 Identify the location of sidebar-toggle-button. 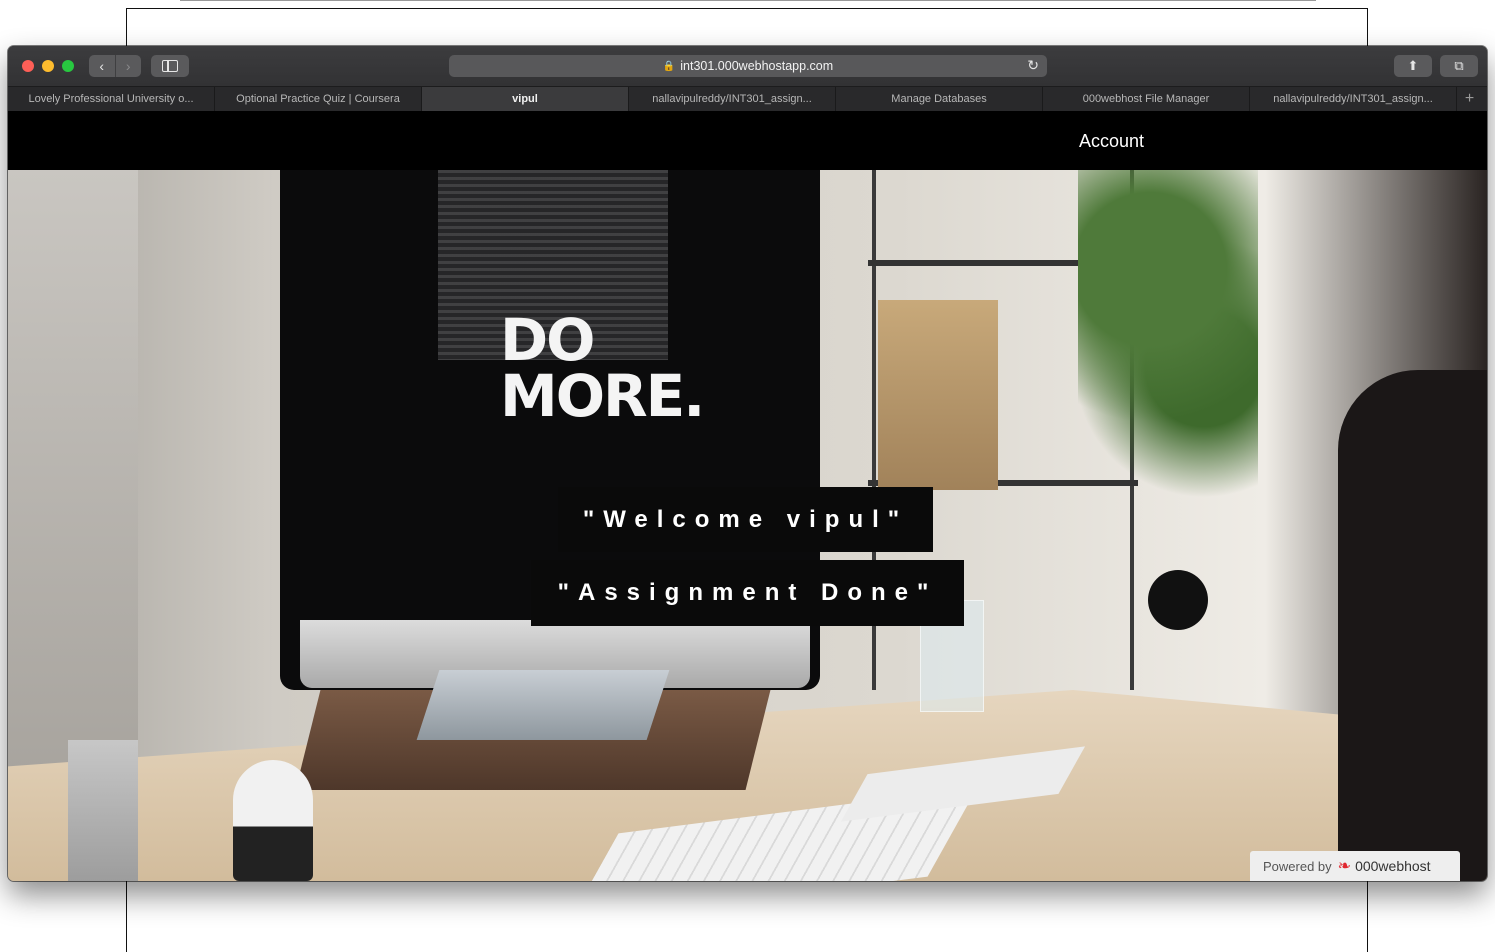
(170, 66).